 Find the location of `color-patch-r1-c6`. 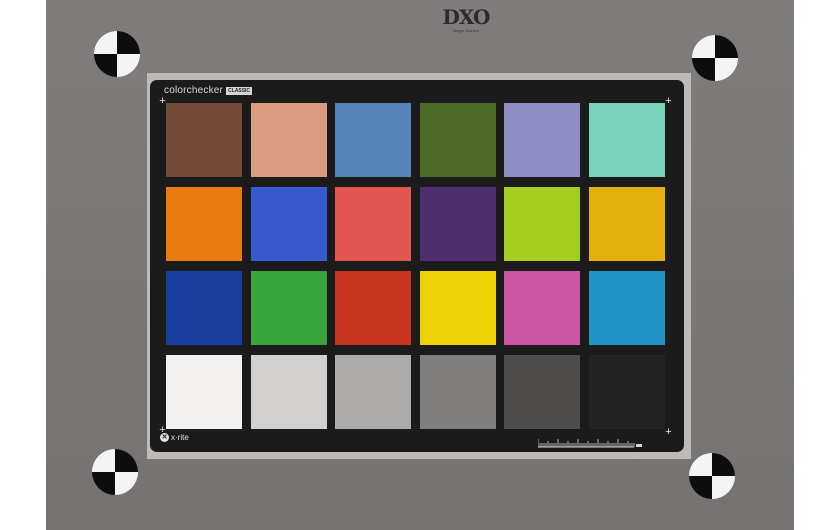

color-patch-r1-c6 is located at coordinates (626, 140).